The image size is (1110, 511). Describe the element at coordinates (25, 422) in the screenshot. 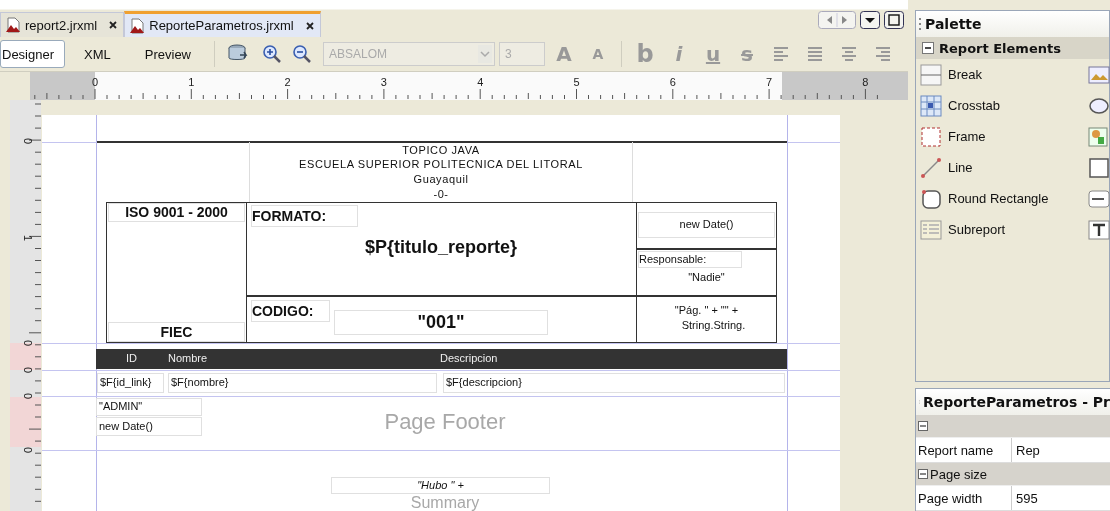

I see `ruler-margin-shade` at that location.